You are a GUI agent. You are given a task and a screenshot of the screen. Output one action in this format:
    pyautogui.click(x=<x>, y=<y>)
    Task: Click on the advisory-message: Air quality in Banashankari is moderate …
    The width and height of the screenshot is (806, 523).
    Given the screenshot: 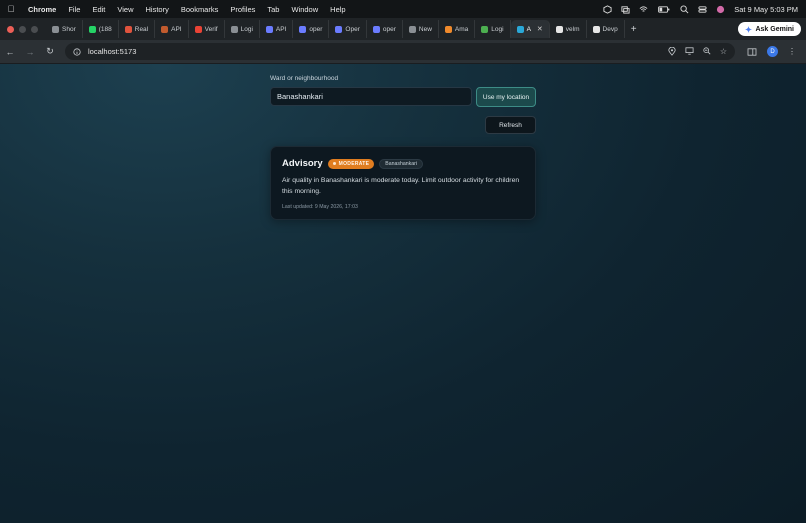 What is the action you would take?
    pyautogui.click(x=401, y=186)
    